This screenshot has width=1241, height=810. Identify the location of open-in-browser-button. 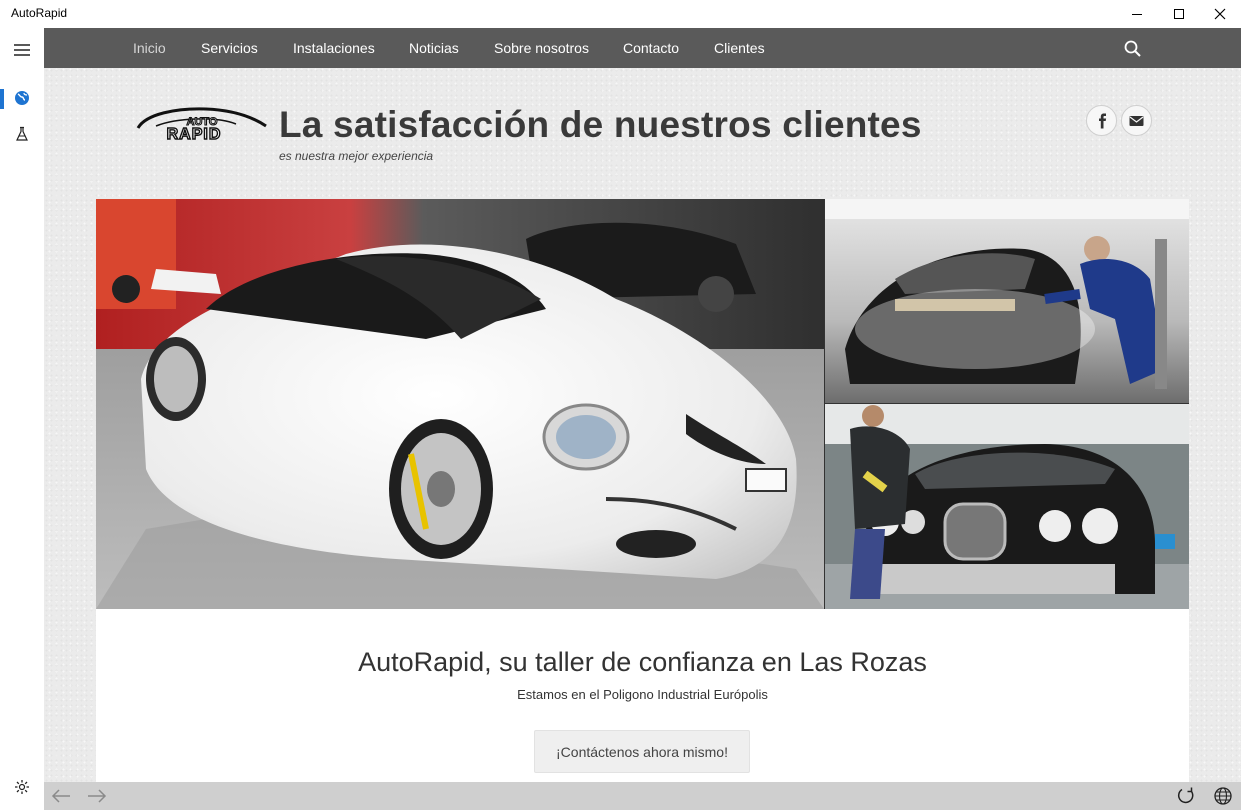
(1223, 796).